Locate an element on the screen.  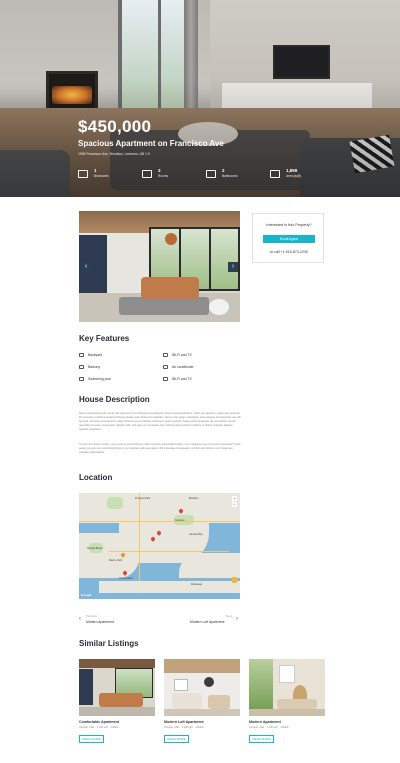
map-label: Jamaica Bay is located at coordinates (196, 534).